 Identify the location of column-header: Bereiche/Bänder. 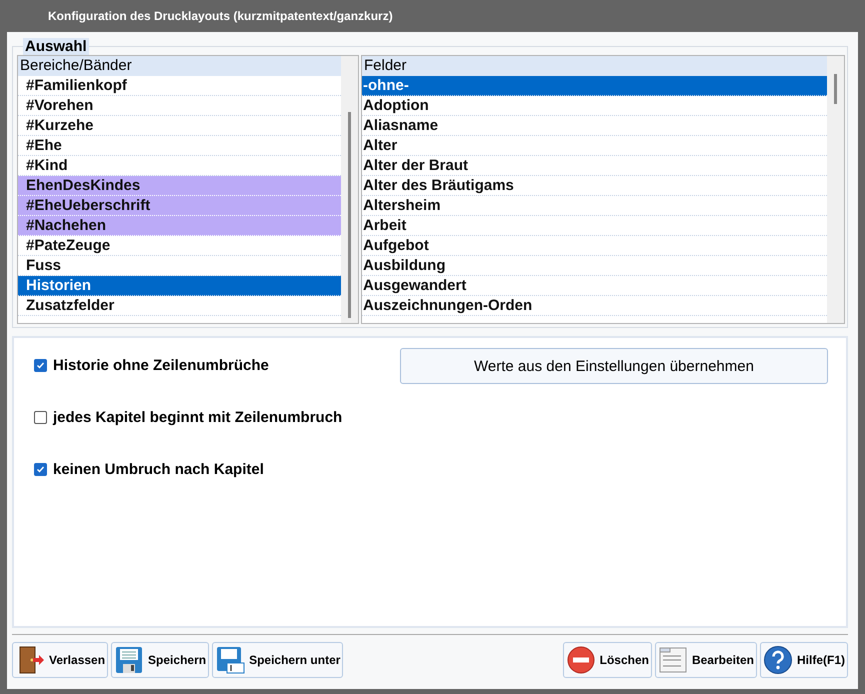
(179, 66).